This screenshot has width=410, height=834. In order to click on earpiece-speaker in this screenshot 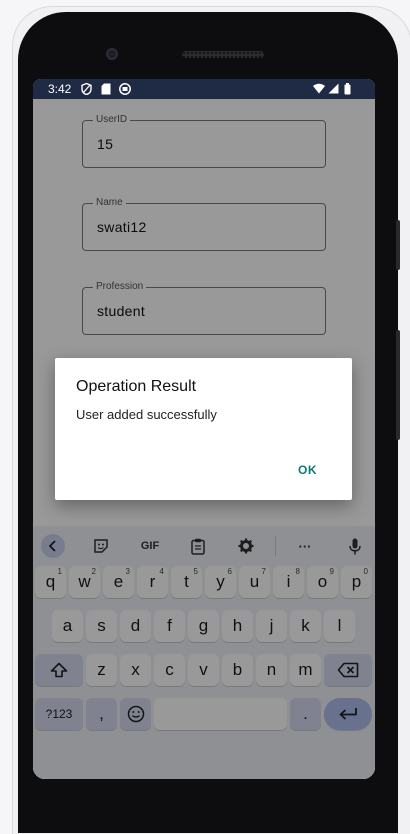, I will do `click(223, 54)`.